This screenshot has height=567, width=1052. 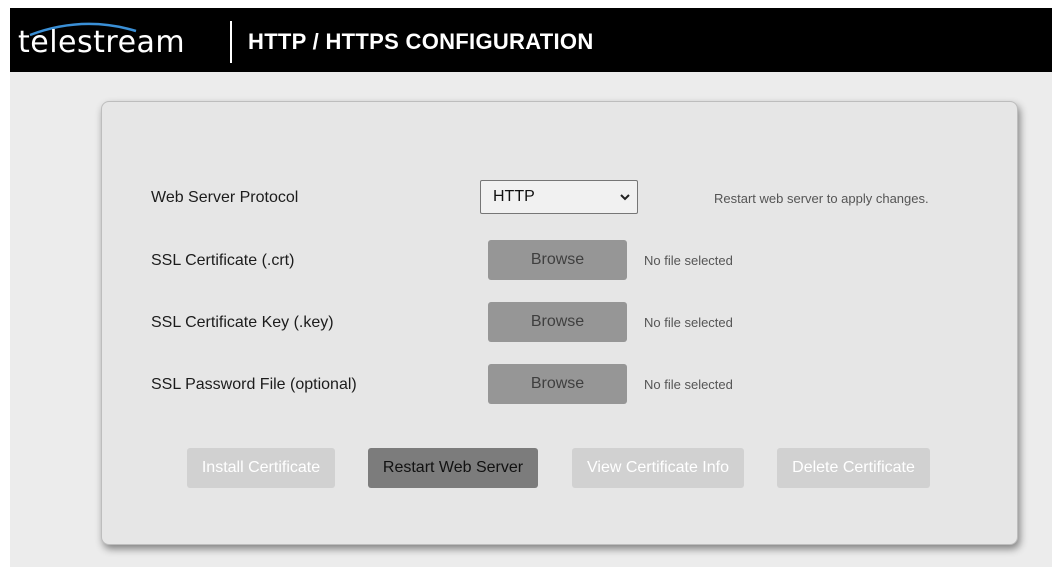 What do you see at coordinates (557, 384) in the screenshot?
I see `browse-password-button: Browse` at bounding box center [557, 384].